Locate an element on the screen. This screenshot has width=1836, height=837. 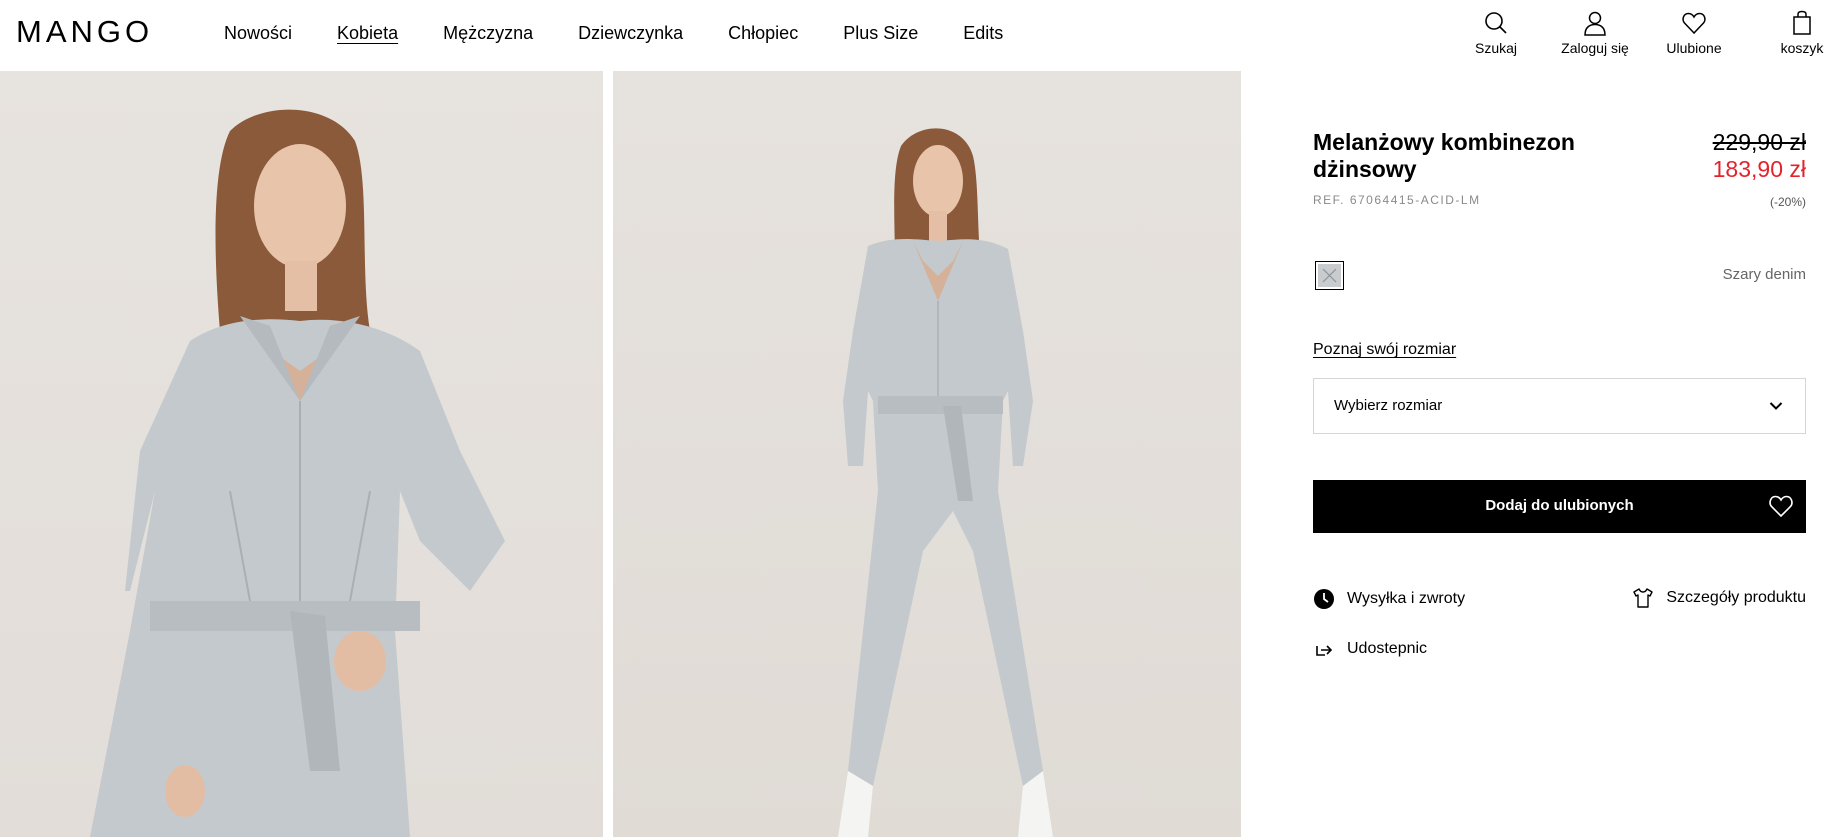
nav-item-edits: Edits is located at coordinates (983, 33).